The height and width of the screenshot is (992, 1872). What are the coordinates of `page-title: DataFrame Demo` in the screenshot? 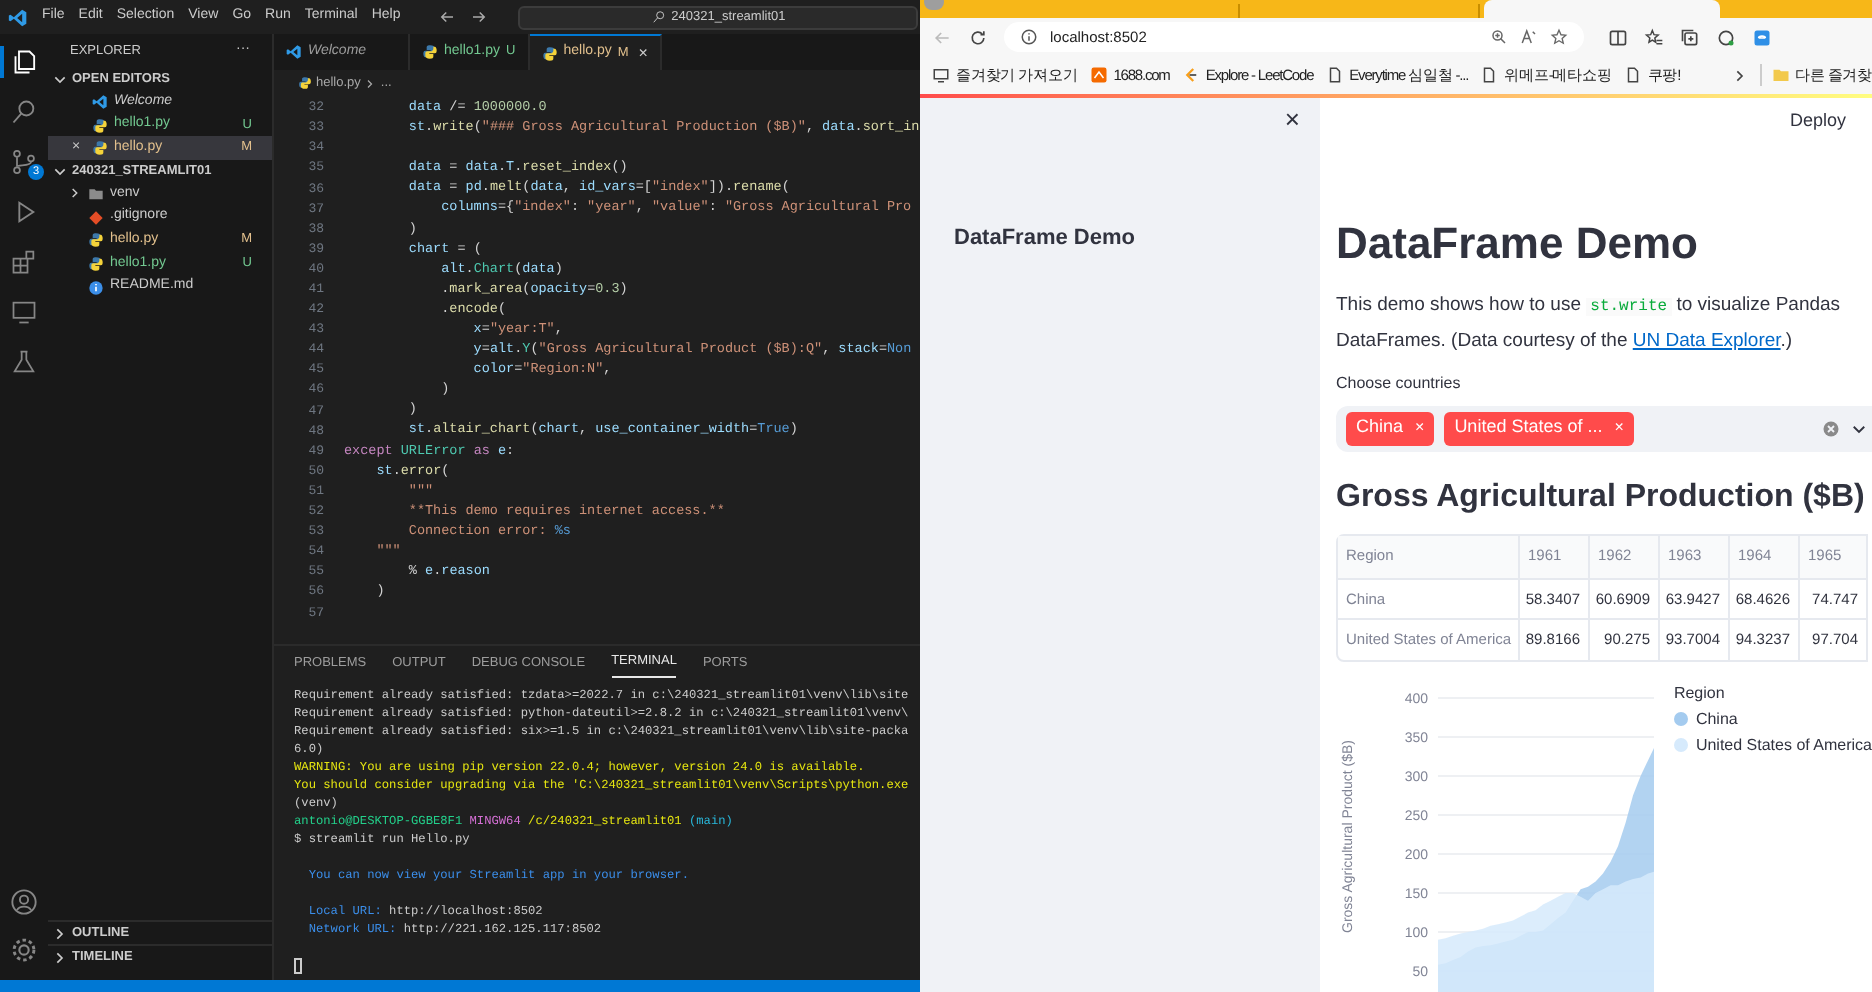 It's located at (1518, 243).